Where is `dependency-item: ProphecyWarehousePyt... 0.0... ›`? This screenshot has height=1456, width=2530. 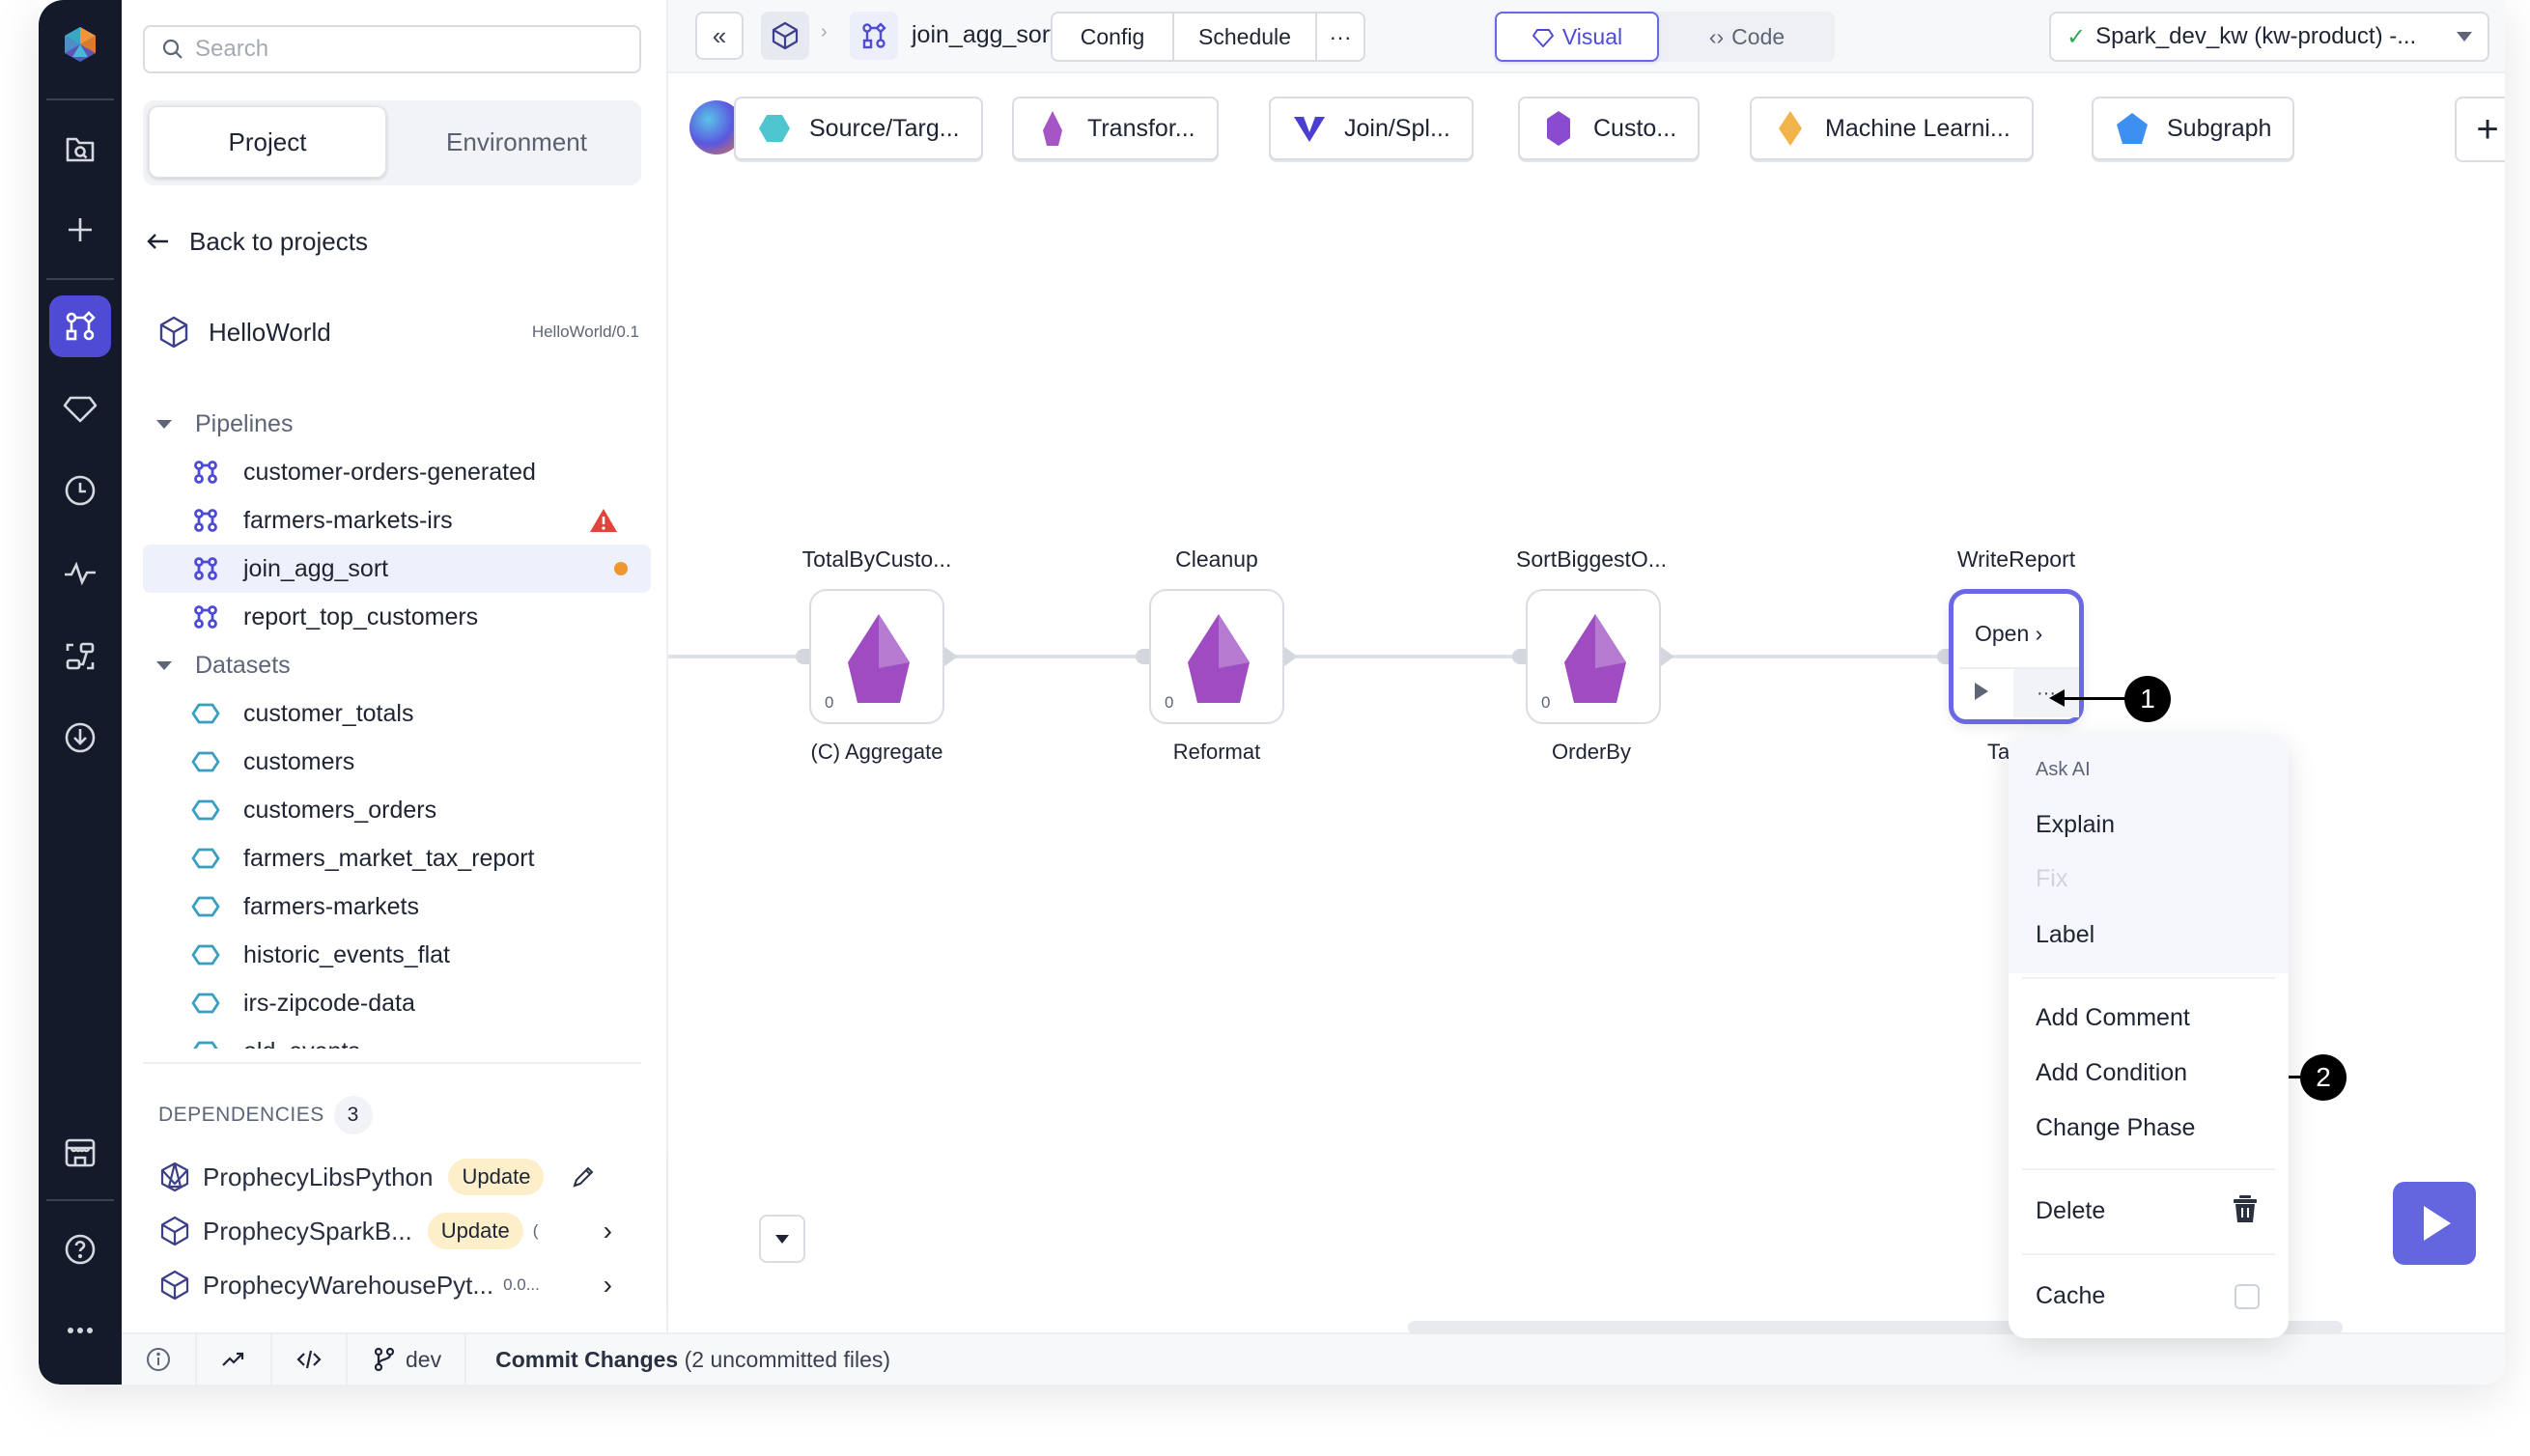
dependency-item: ProphecyWarehousePyt... 0.0... › is located at coordinates (385, 1285).